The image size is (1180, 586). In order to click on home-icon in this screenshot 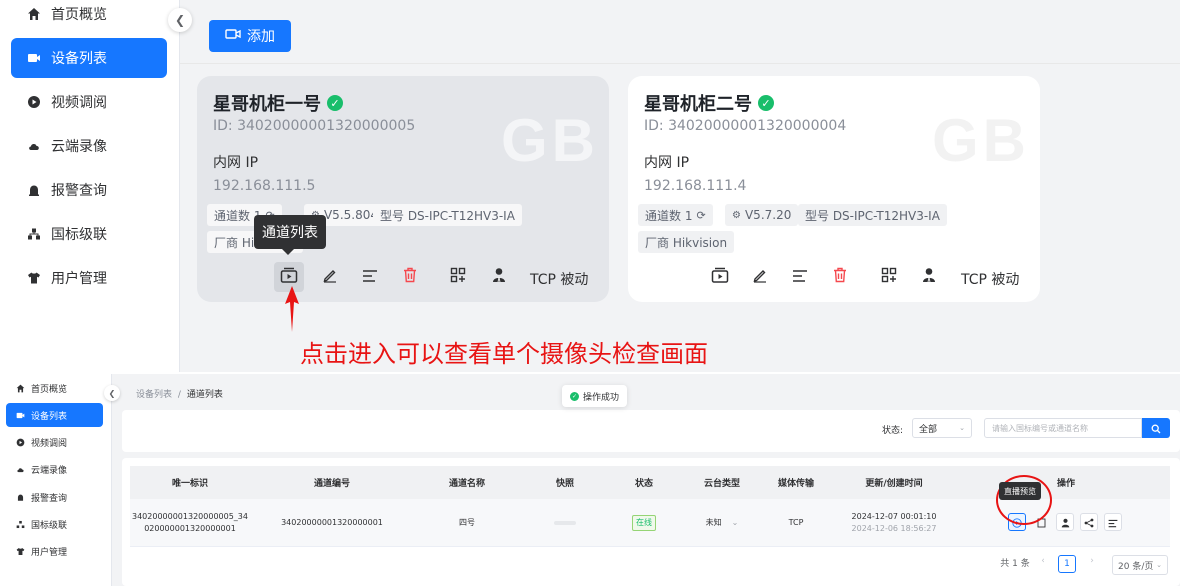, I will do `click(20, 388)`.